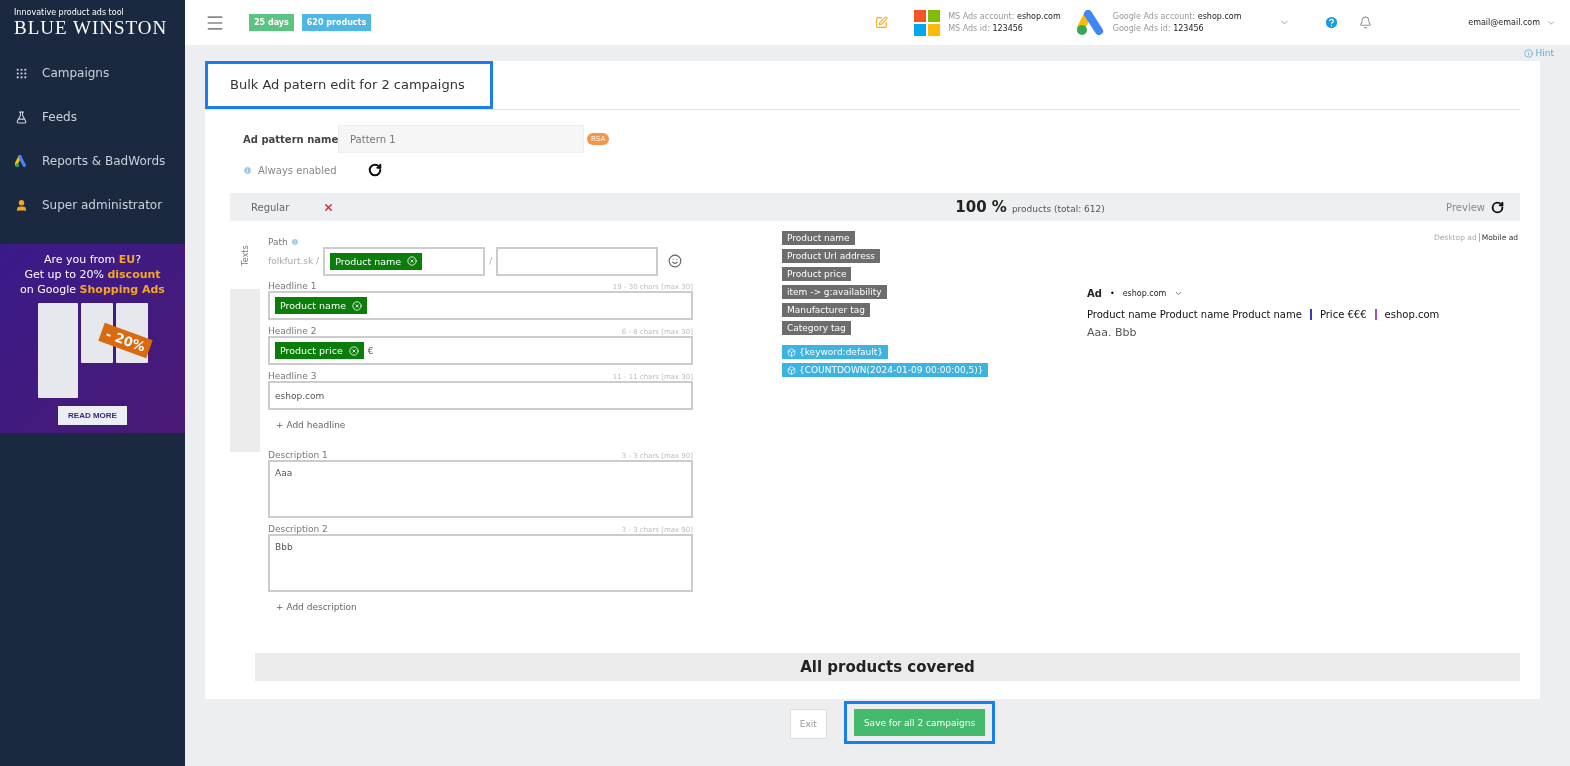 The image size is (1570, 766). Describe the element at coordinates (21, 117) in the screenshot. I see `flask-icon` at that location.